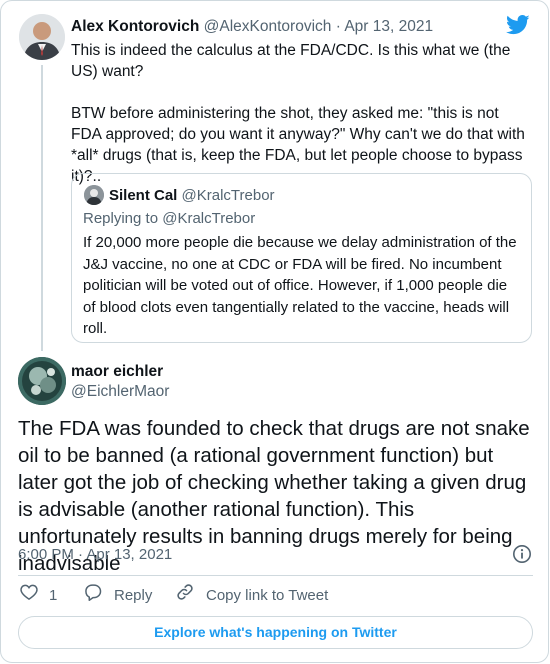 This screenshot has width=550, height=664. Describe the element at coordinates (228, 195) in the screenshot. I see `author-handle: @KralcTrebor` at that location.